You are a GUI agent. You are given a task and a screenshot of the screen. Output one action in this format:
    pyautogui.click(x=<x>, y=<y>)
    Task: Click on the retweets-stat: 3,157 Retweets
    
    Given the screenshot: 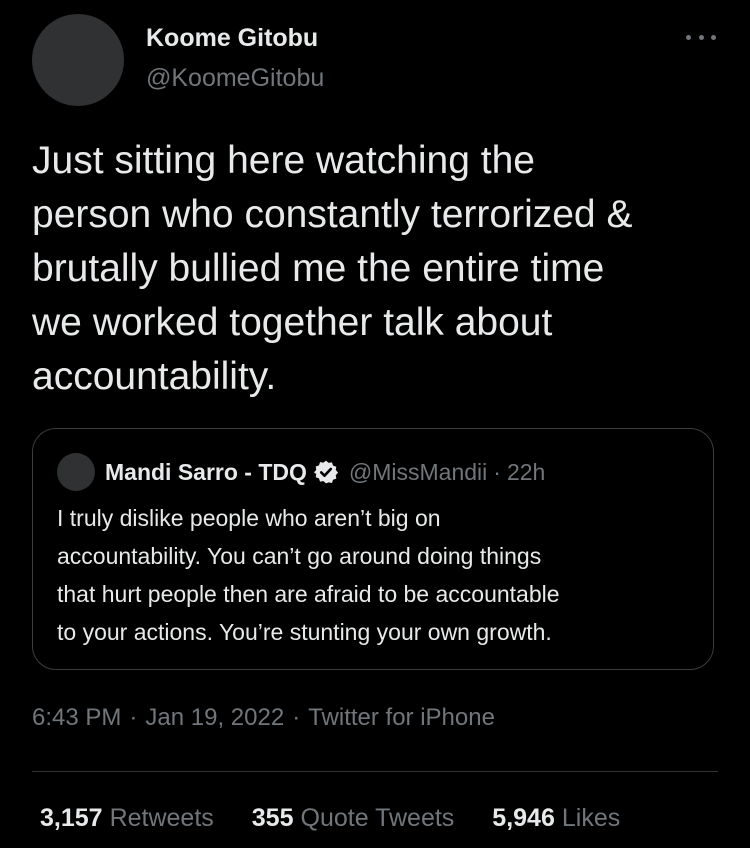 What is the action you would take?
    pyautogui.click(x=127, y=818)
    